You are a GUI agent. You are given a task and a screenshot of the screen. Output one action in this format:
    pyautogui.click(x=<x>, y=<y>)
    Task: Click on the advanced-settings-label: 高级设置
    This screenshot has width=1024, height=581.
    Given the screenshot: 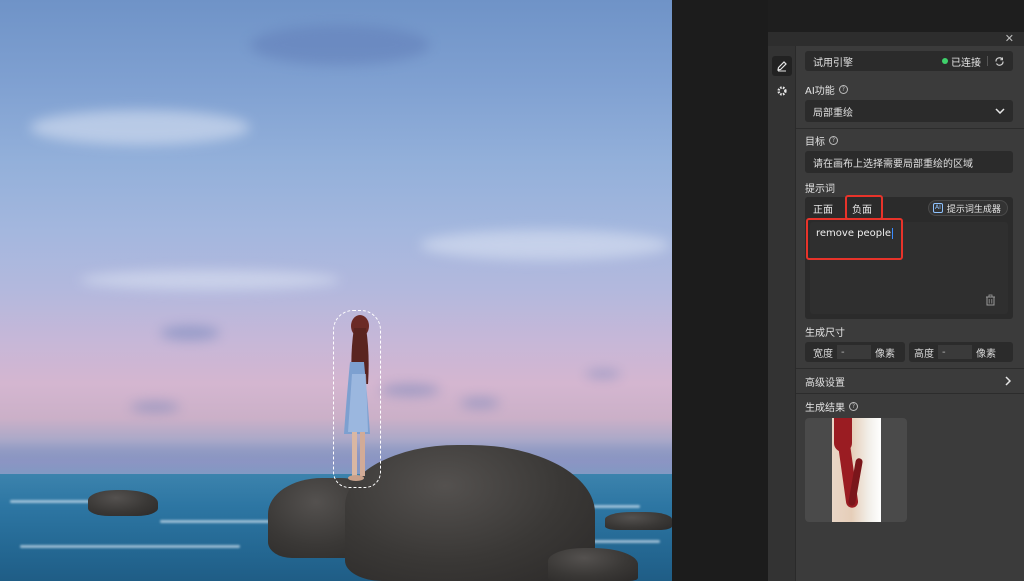 What is the action you would take?
    pyautogui.click(x=825, y=383)
    